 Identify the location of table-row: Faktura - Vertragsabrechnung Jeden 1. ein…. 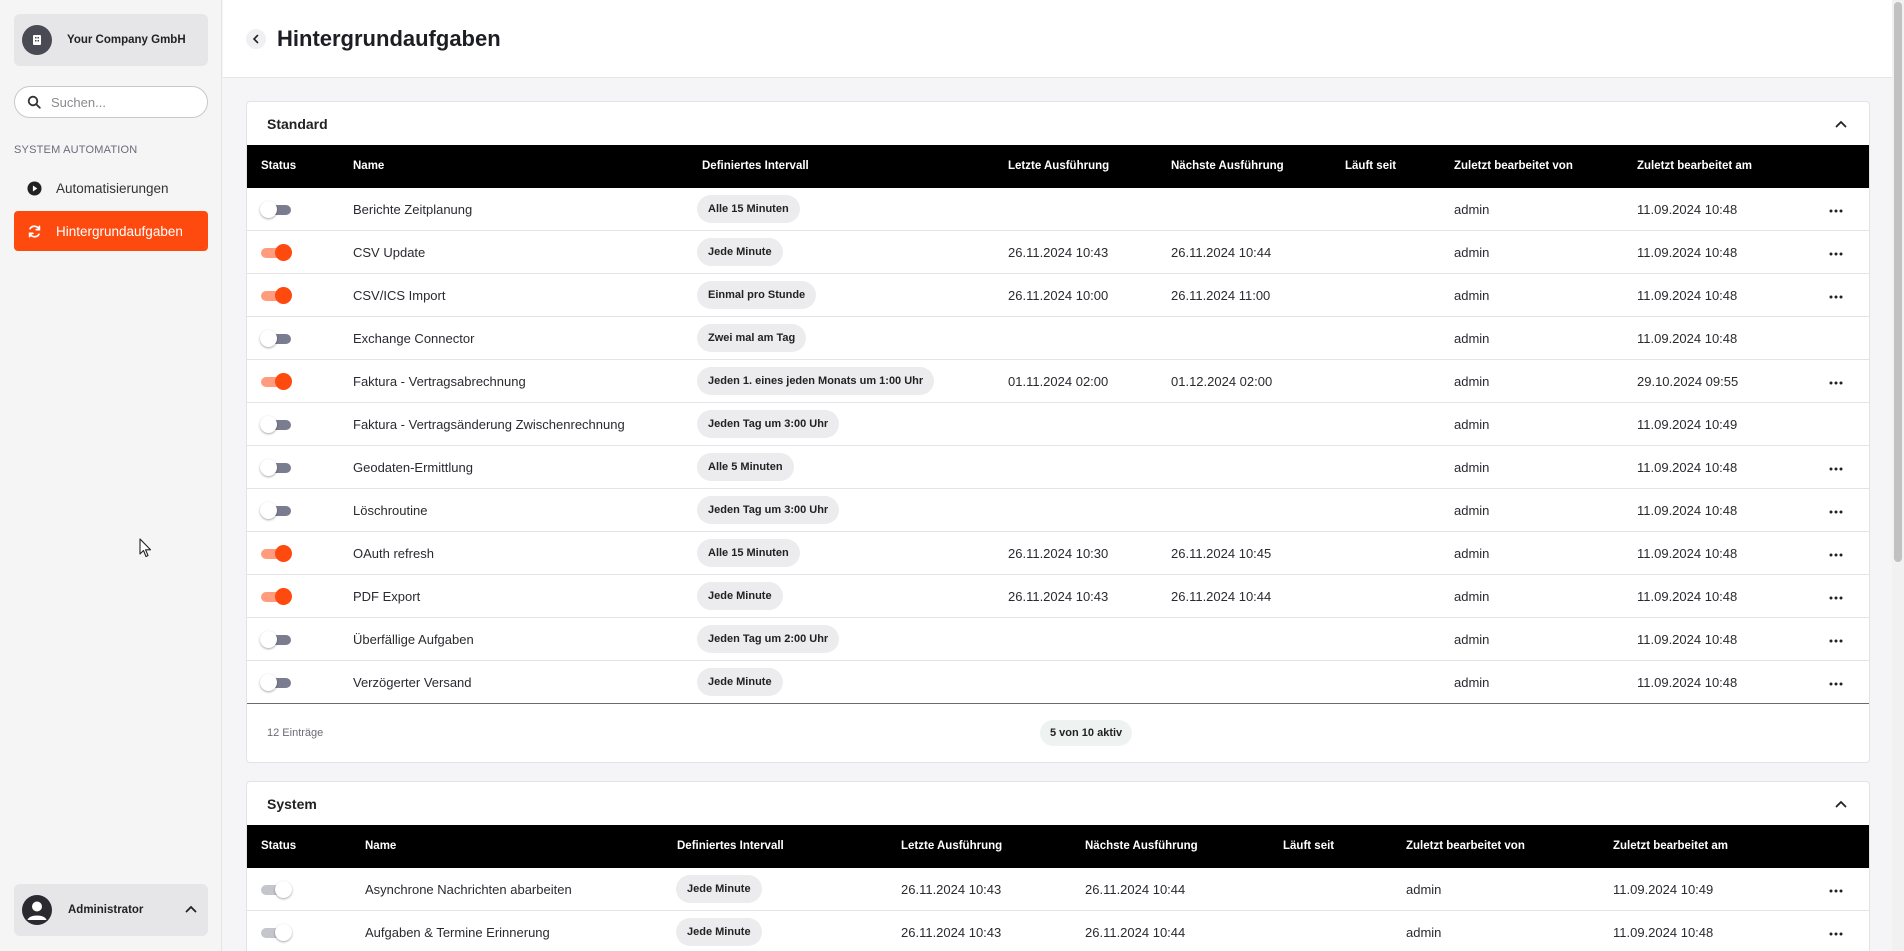
(1058, 381).